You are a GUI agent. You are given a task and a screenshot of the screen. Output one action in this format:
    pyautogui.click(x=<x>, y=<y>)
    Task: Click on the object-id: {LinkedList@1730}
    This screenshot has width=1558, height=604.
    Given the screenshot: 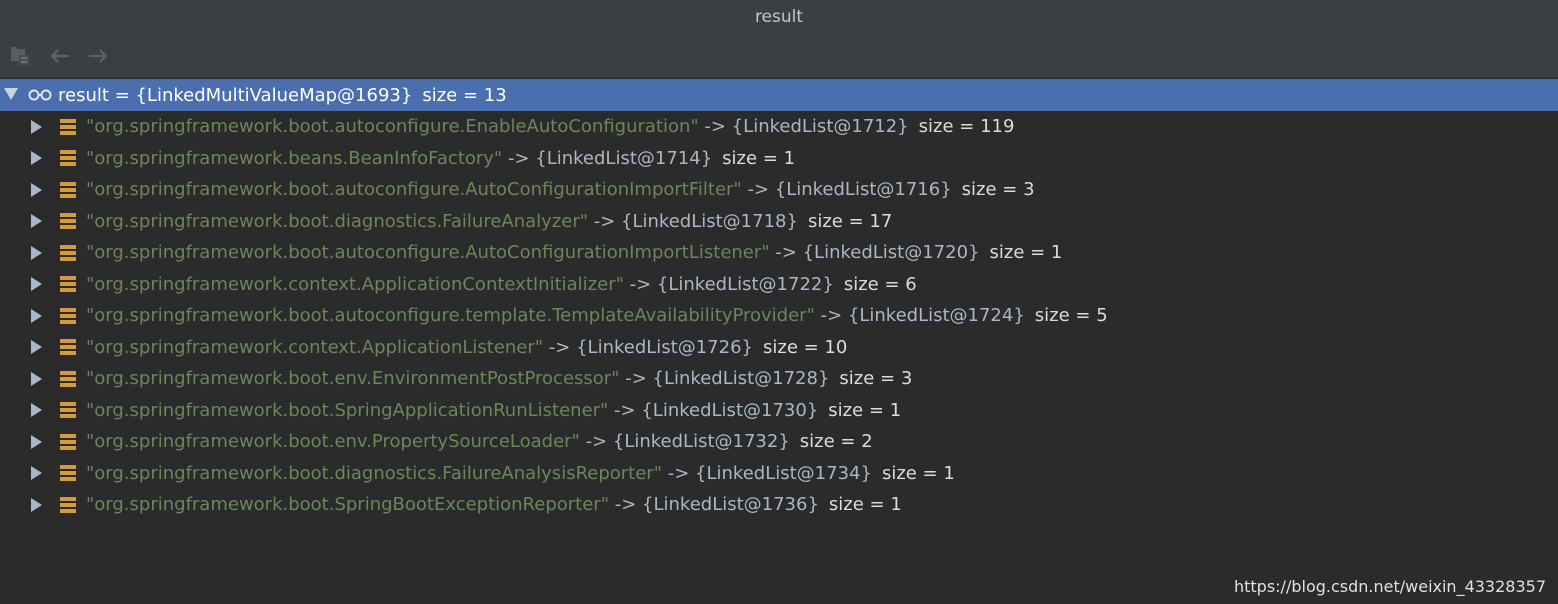 What is the action you would take?
    pyautogui.click(x=730, y=410)
    